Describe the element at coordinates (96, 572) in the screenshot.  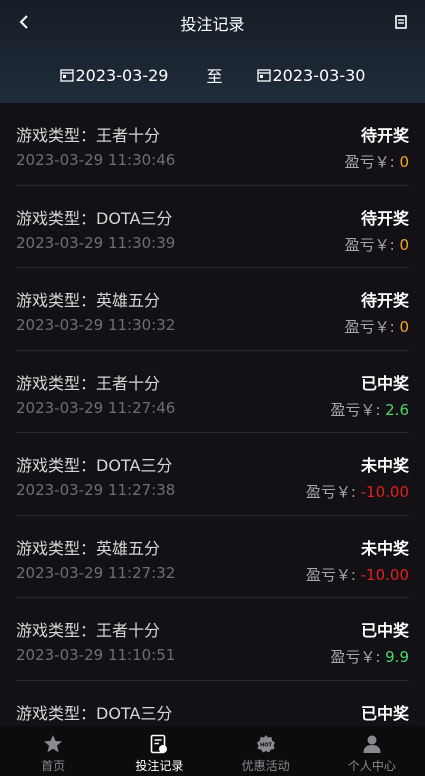
I see `bet-time: 2023-03-29 11:27:32` at that location.